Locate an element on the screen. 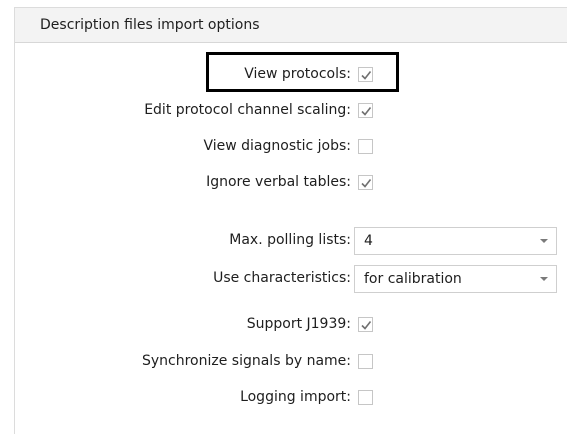  option-row-max-polling-lists: Max. polling lists: 4 is located at coordinates (291, 242).